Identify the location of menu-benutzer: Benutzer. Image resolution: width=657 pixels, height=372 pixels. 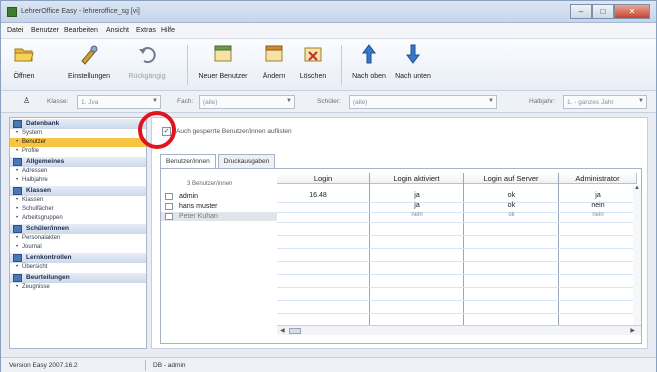
(45, 30).